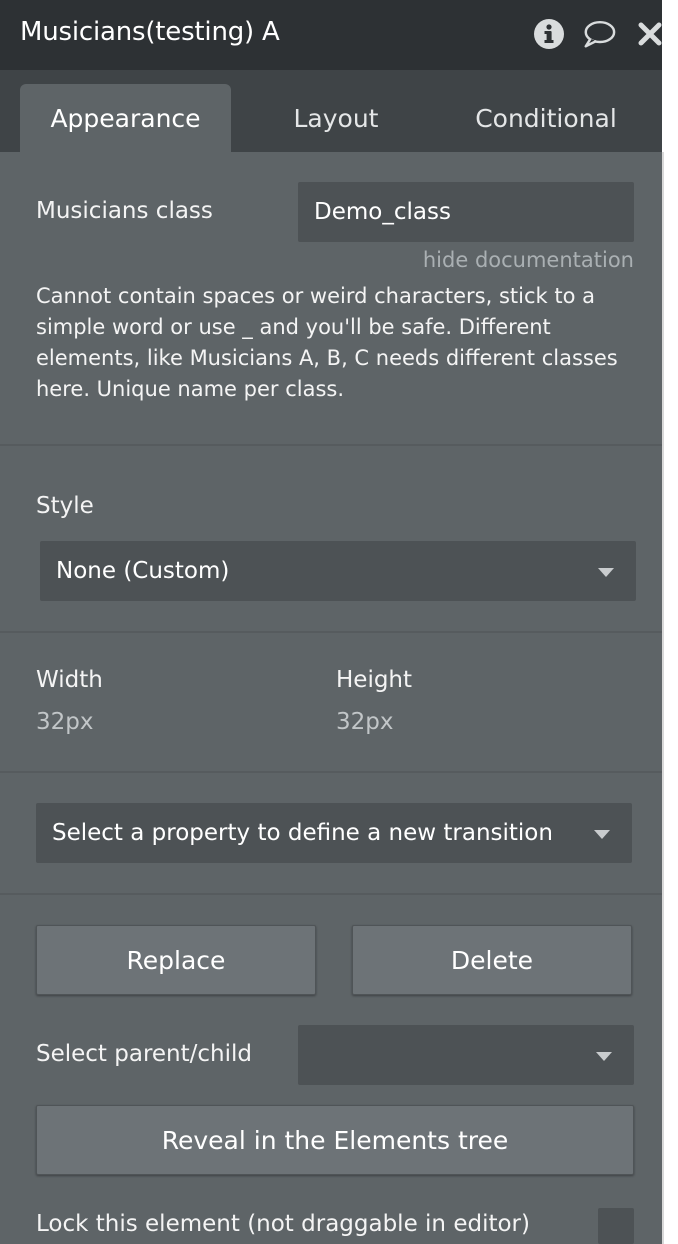 This screenshot has width=678, height=1244. What do you see at coordinates (176, 960) in the screenshot?
I see `replace-button: Replace` at bounding box center [176, 960].